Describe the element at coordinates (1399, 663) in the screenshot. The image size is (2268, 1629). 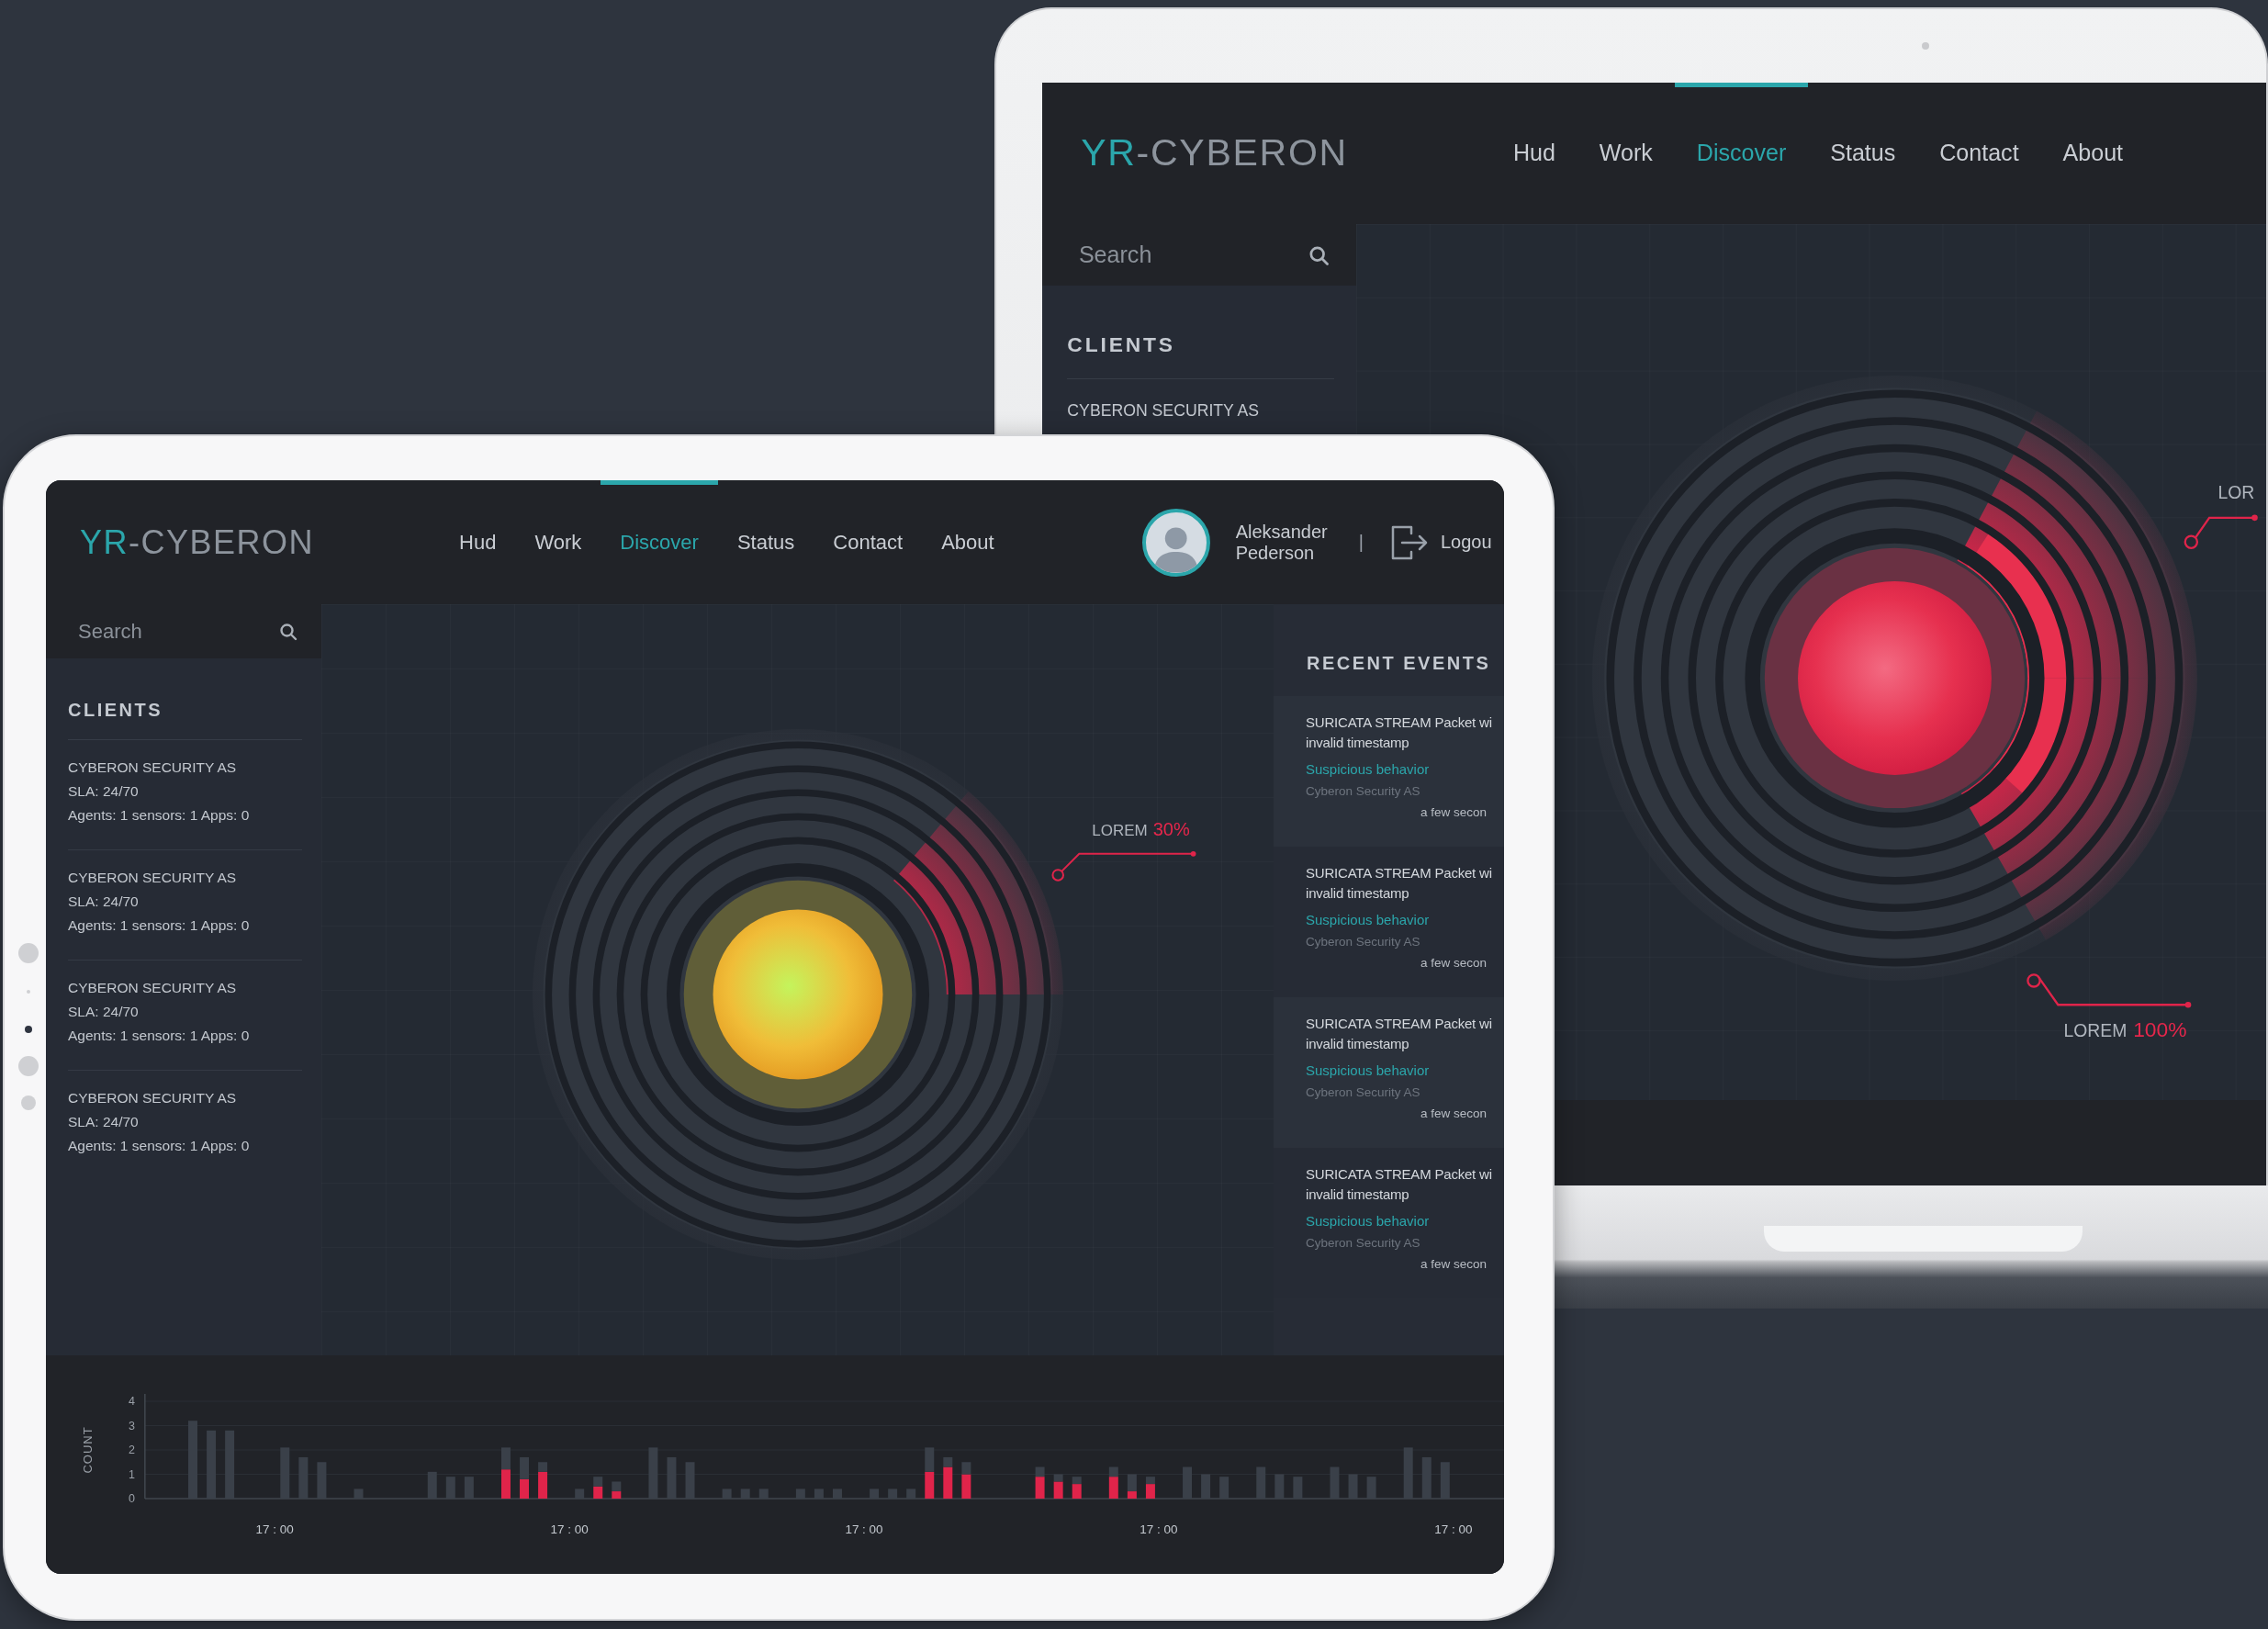
I see `section-heading: RECENT EVENTS` at that location.